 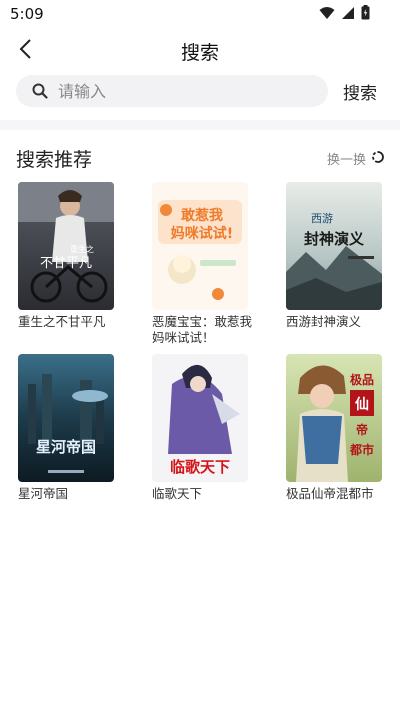 I want to click on search-icon, so click(x=40, y=91).